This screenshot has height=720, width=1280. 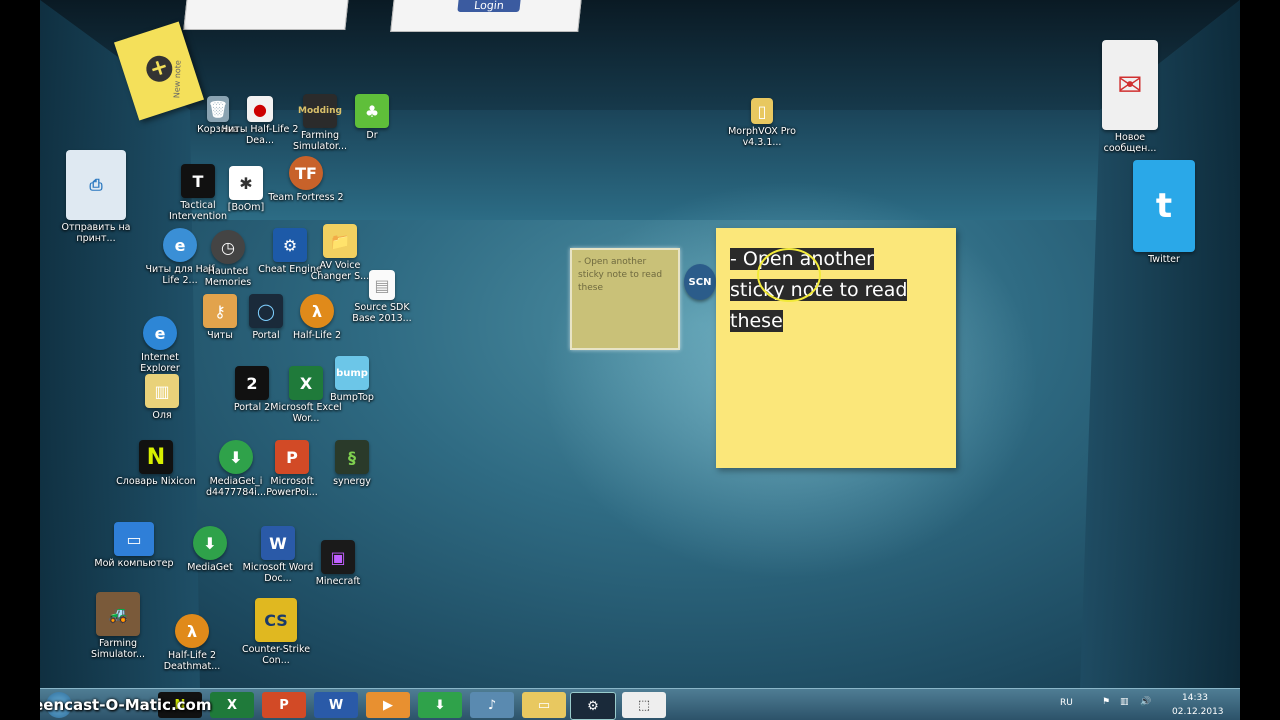 I want to click on twitter-icon: t, so click(x=1164, y=206).